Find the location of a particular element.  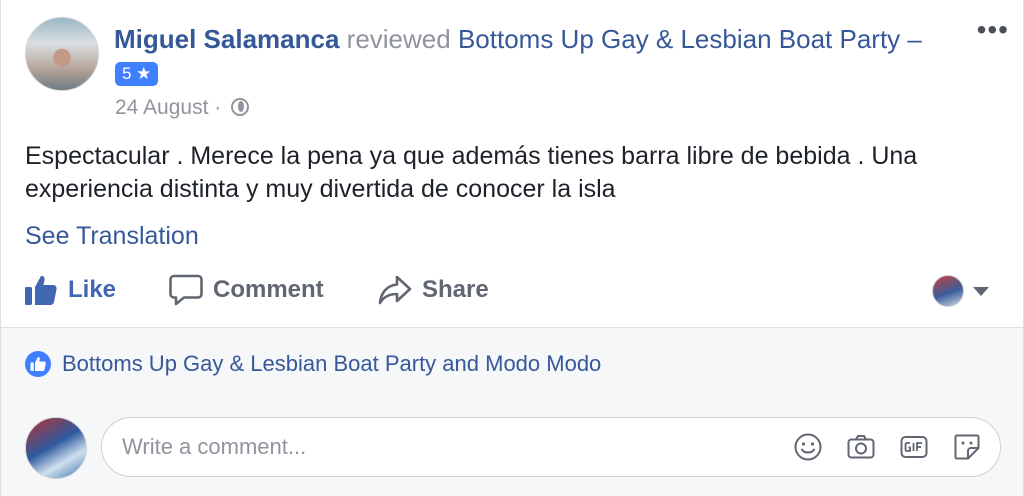

comment-button: Comment is located at coordinates (246, 290).